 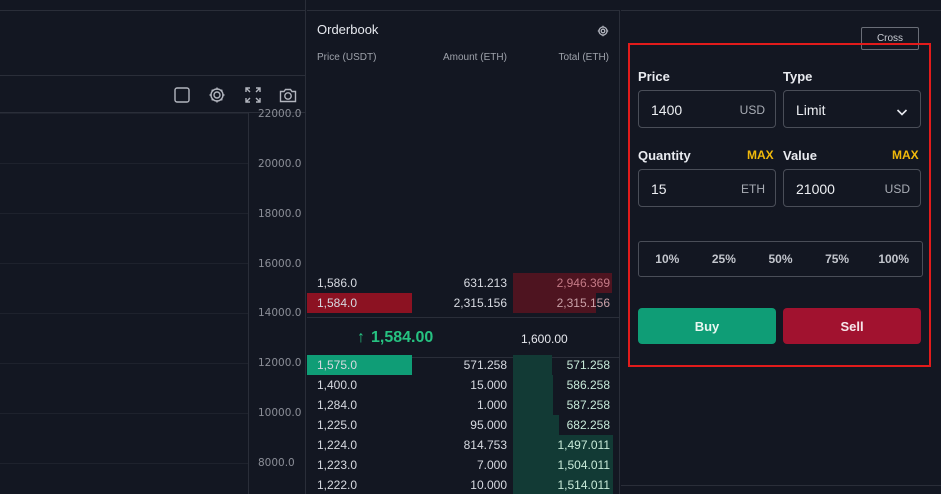 I want to click on ask-price: 1,586.0, so click(x=337, y=283).